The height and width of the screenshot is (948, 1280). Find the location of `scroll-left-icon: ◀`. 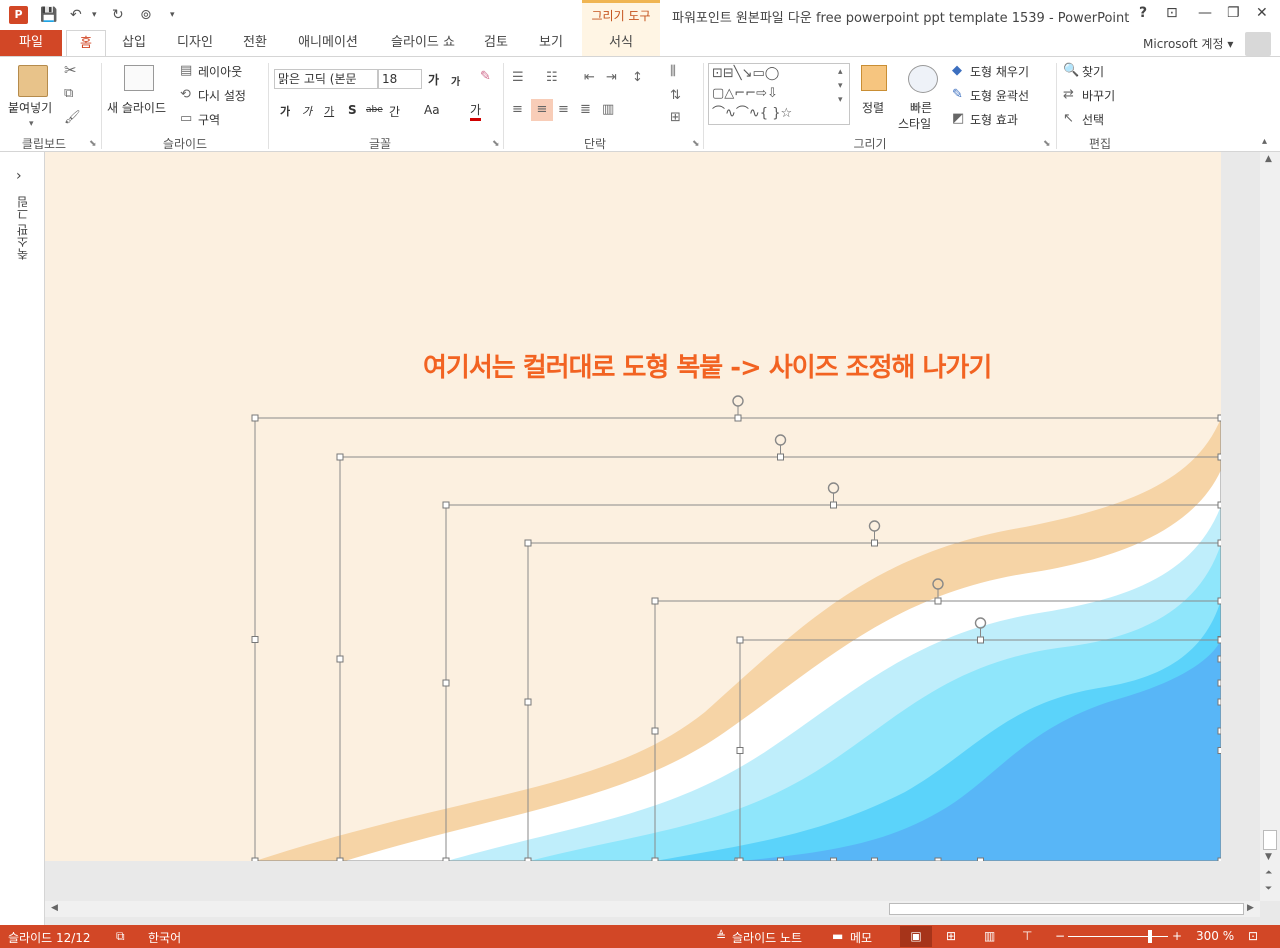

scroll-left-icon: ◀ is located at coordinates (54, 908).